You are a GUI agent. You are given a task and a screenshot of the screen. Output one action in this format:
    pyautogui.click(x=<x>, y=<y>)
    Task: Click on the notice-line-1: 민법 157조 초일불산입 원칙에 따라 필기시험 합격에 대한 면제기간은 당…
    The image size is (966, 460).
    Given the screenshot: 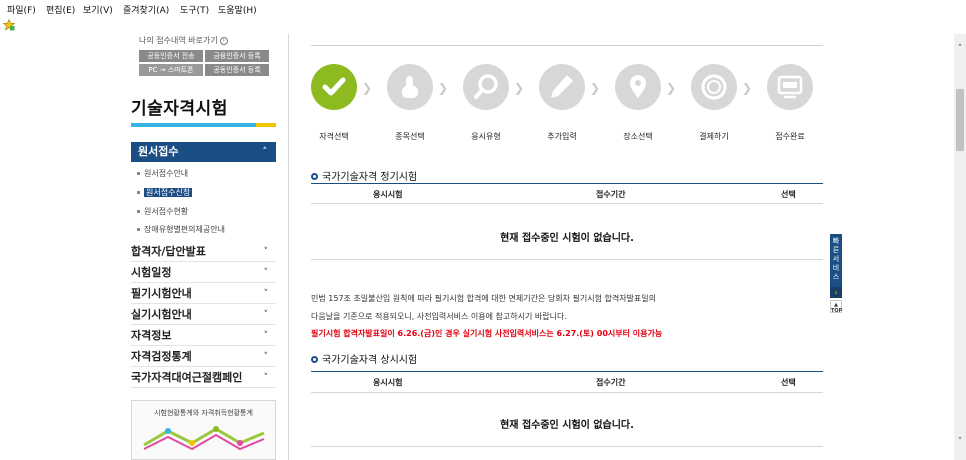 What is the action you would take?
    pyautogui.click(x=483, y=298)
    